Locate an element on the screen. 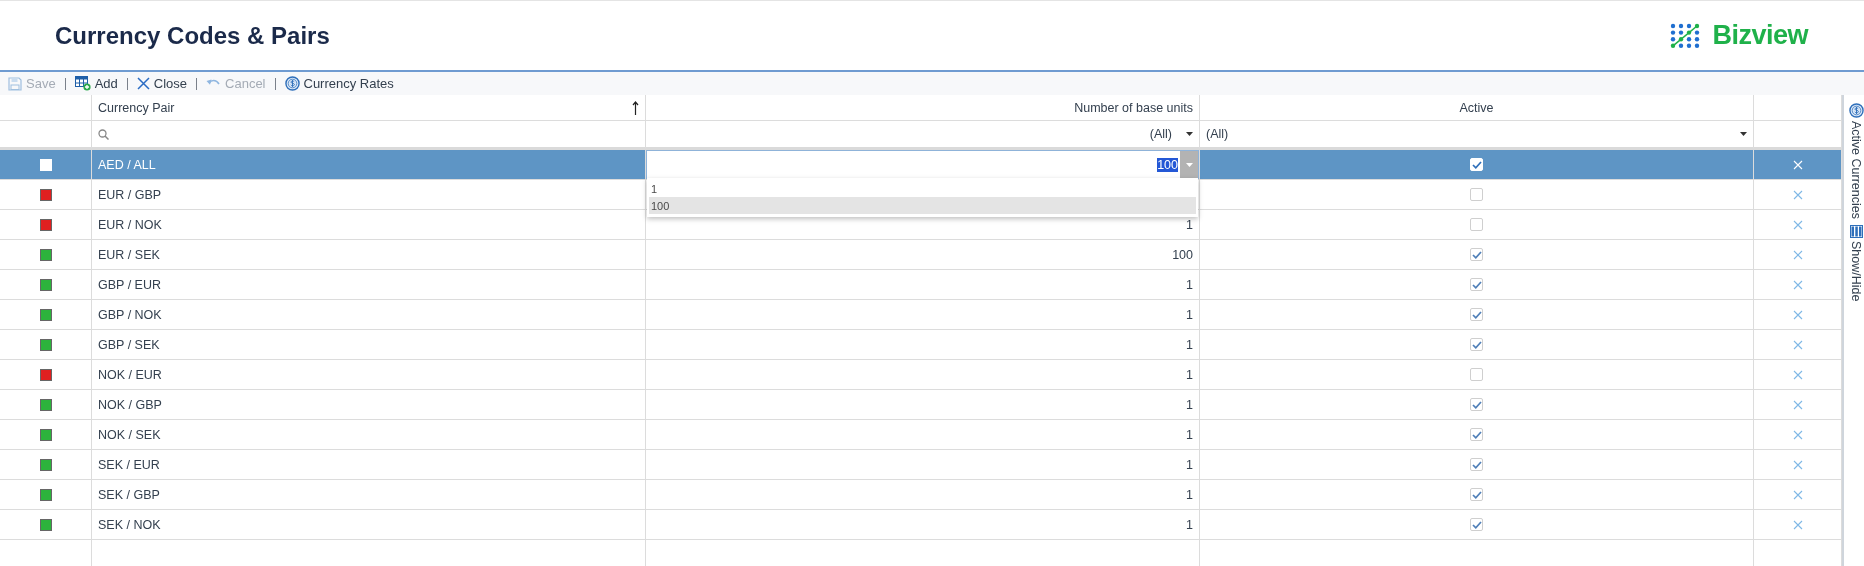 This screenshot has height=566, width=1864. toolbar-button: Close is located at coordinates (162, 83).